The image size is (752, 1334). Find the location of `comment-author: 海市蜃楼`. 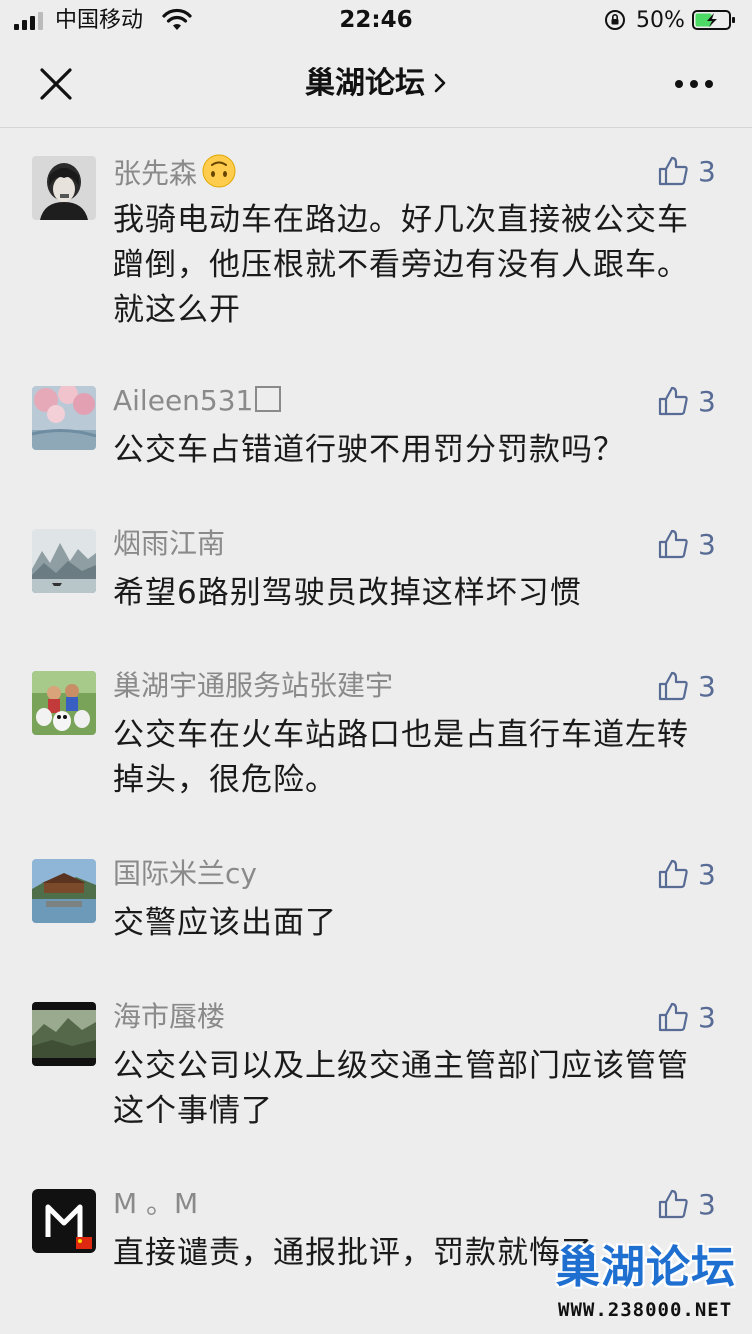

comment-author: 海市蜃楼 is located at coordinates (169, 1016).